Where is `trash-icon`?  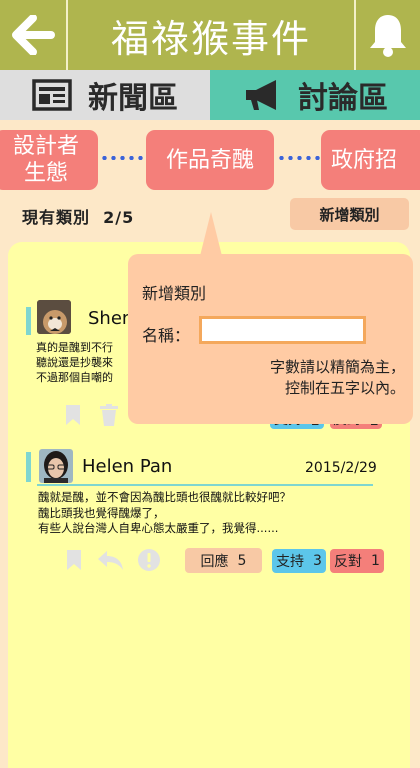
trash-icon is located at coordinates (109, 415).